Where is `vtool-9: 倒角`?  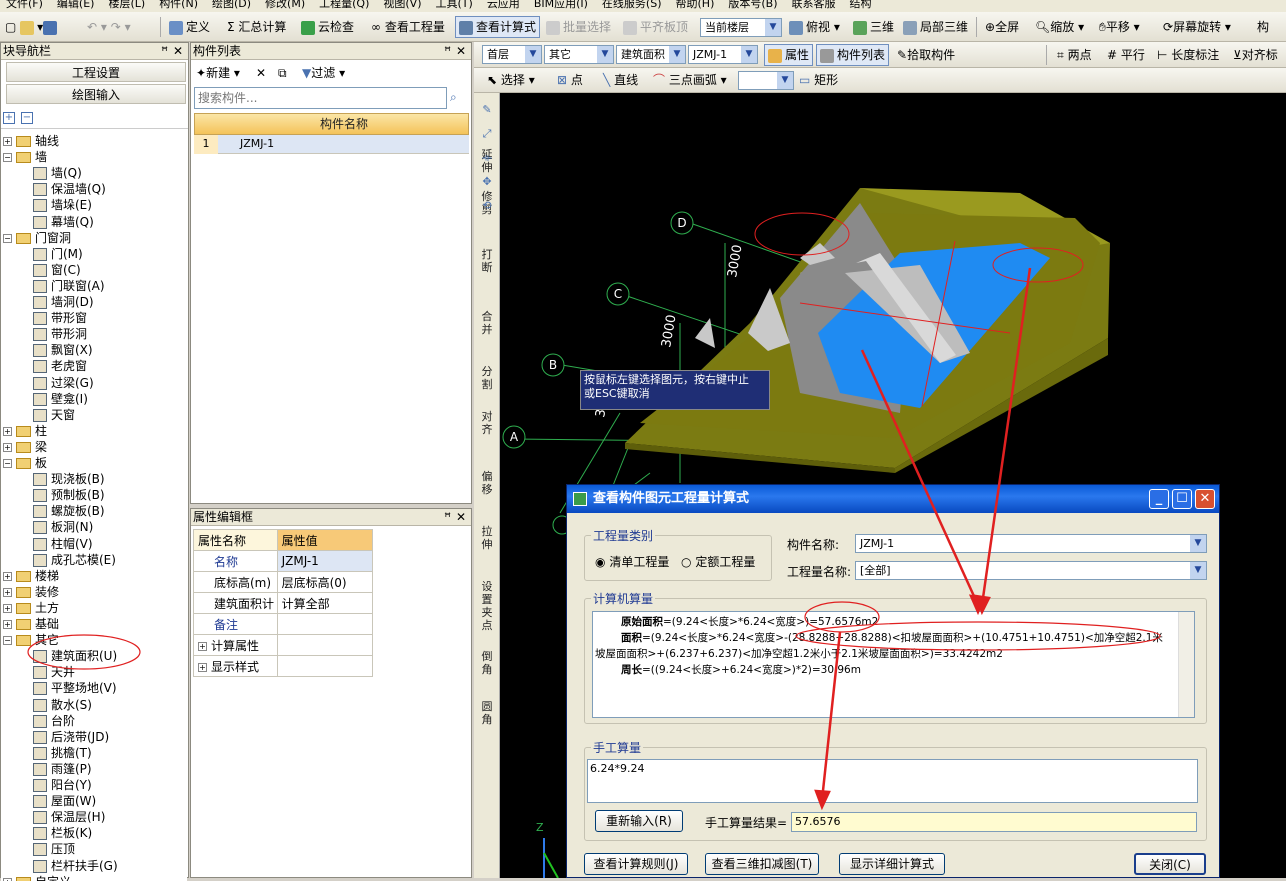 vtool-9: 倒角 is located at coordinates (487, 663).